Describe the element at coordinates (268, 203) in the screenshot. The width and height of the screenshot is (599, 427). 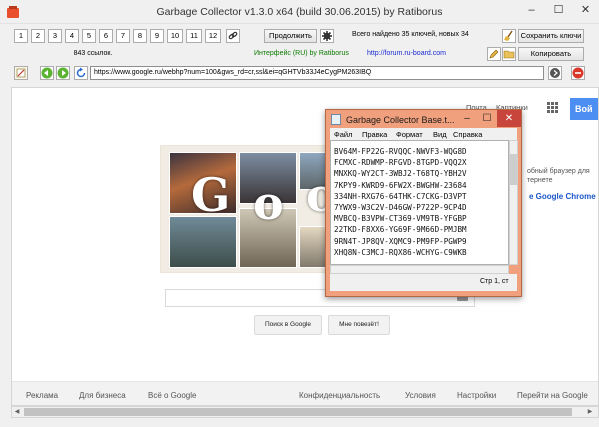
I see `doodle-letter-o1: o` at that location.